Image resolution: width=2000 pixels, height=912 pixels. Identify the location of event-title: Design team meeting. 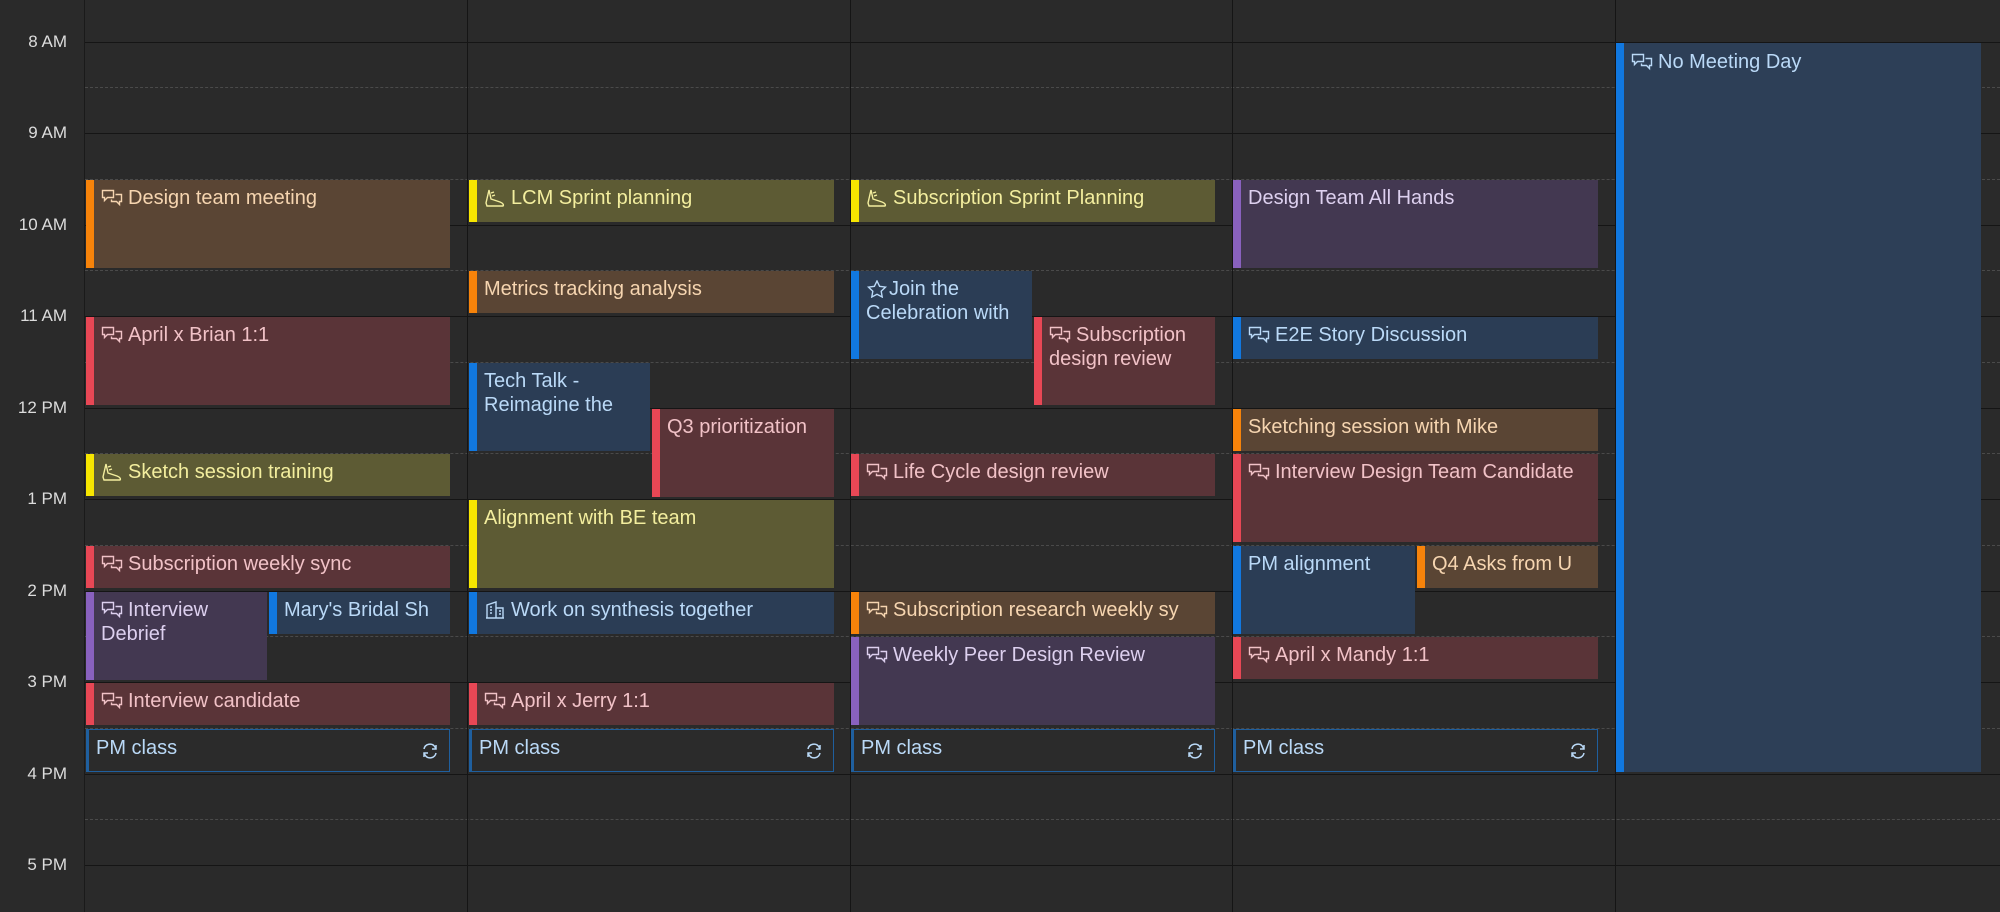
(222, 198).